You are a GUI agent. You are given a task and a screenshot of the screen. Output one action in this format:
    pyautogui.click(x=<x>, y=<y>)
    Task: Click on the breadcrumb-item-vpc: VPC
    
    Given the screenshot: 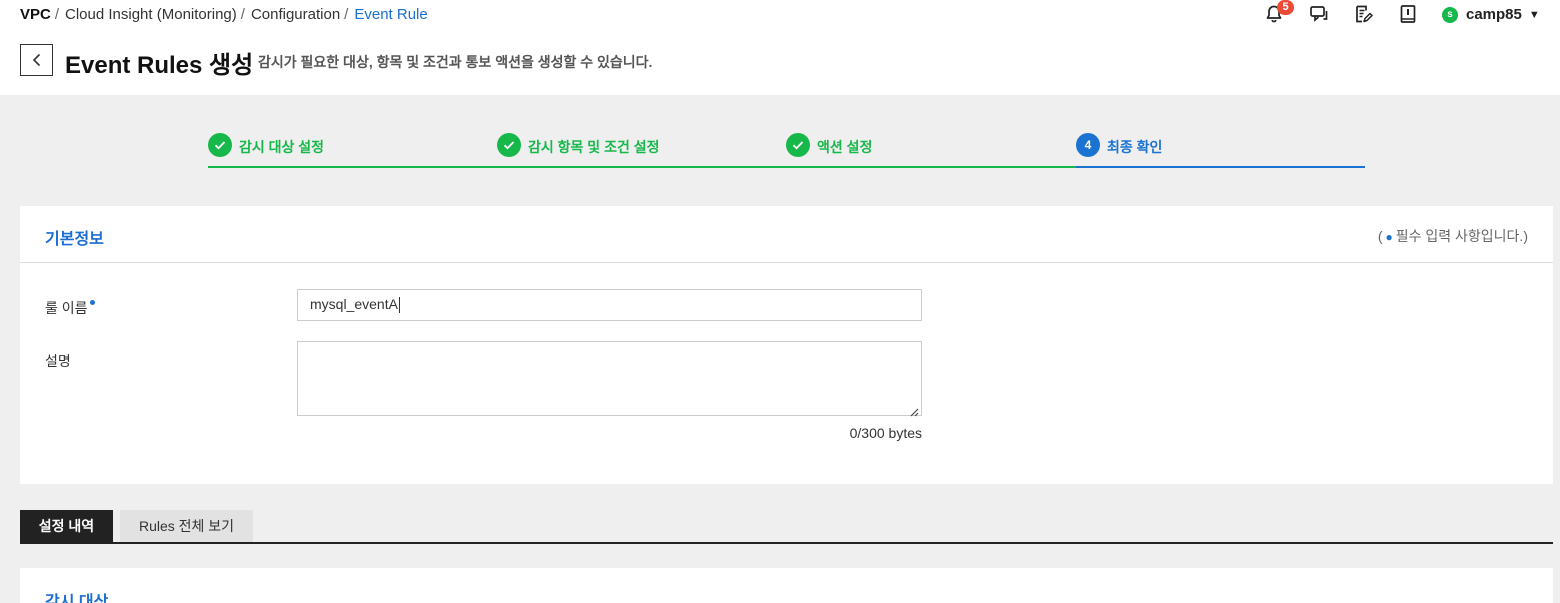 What is the action you would take?
    pyautogui.click(x=35, y=14)
    